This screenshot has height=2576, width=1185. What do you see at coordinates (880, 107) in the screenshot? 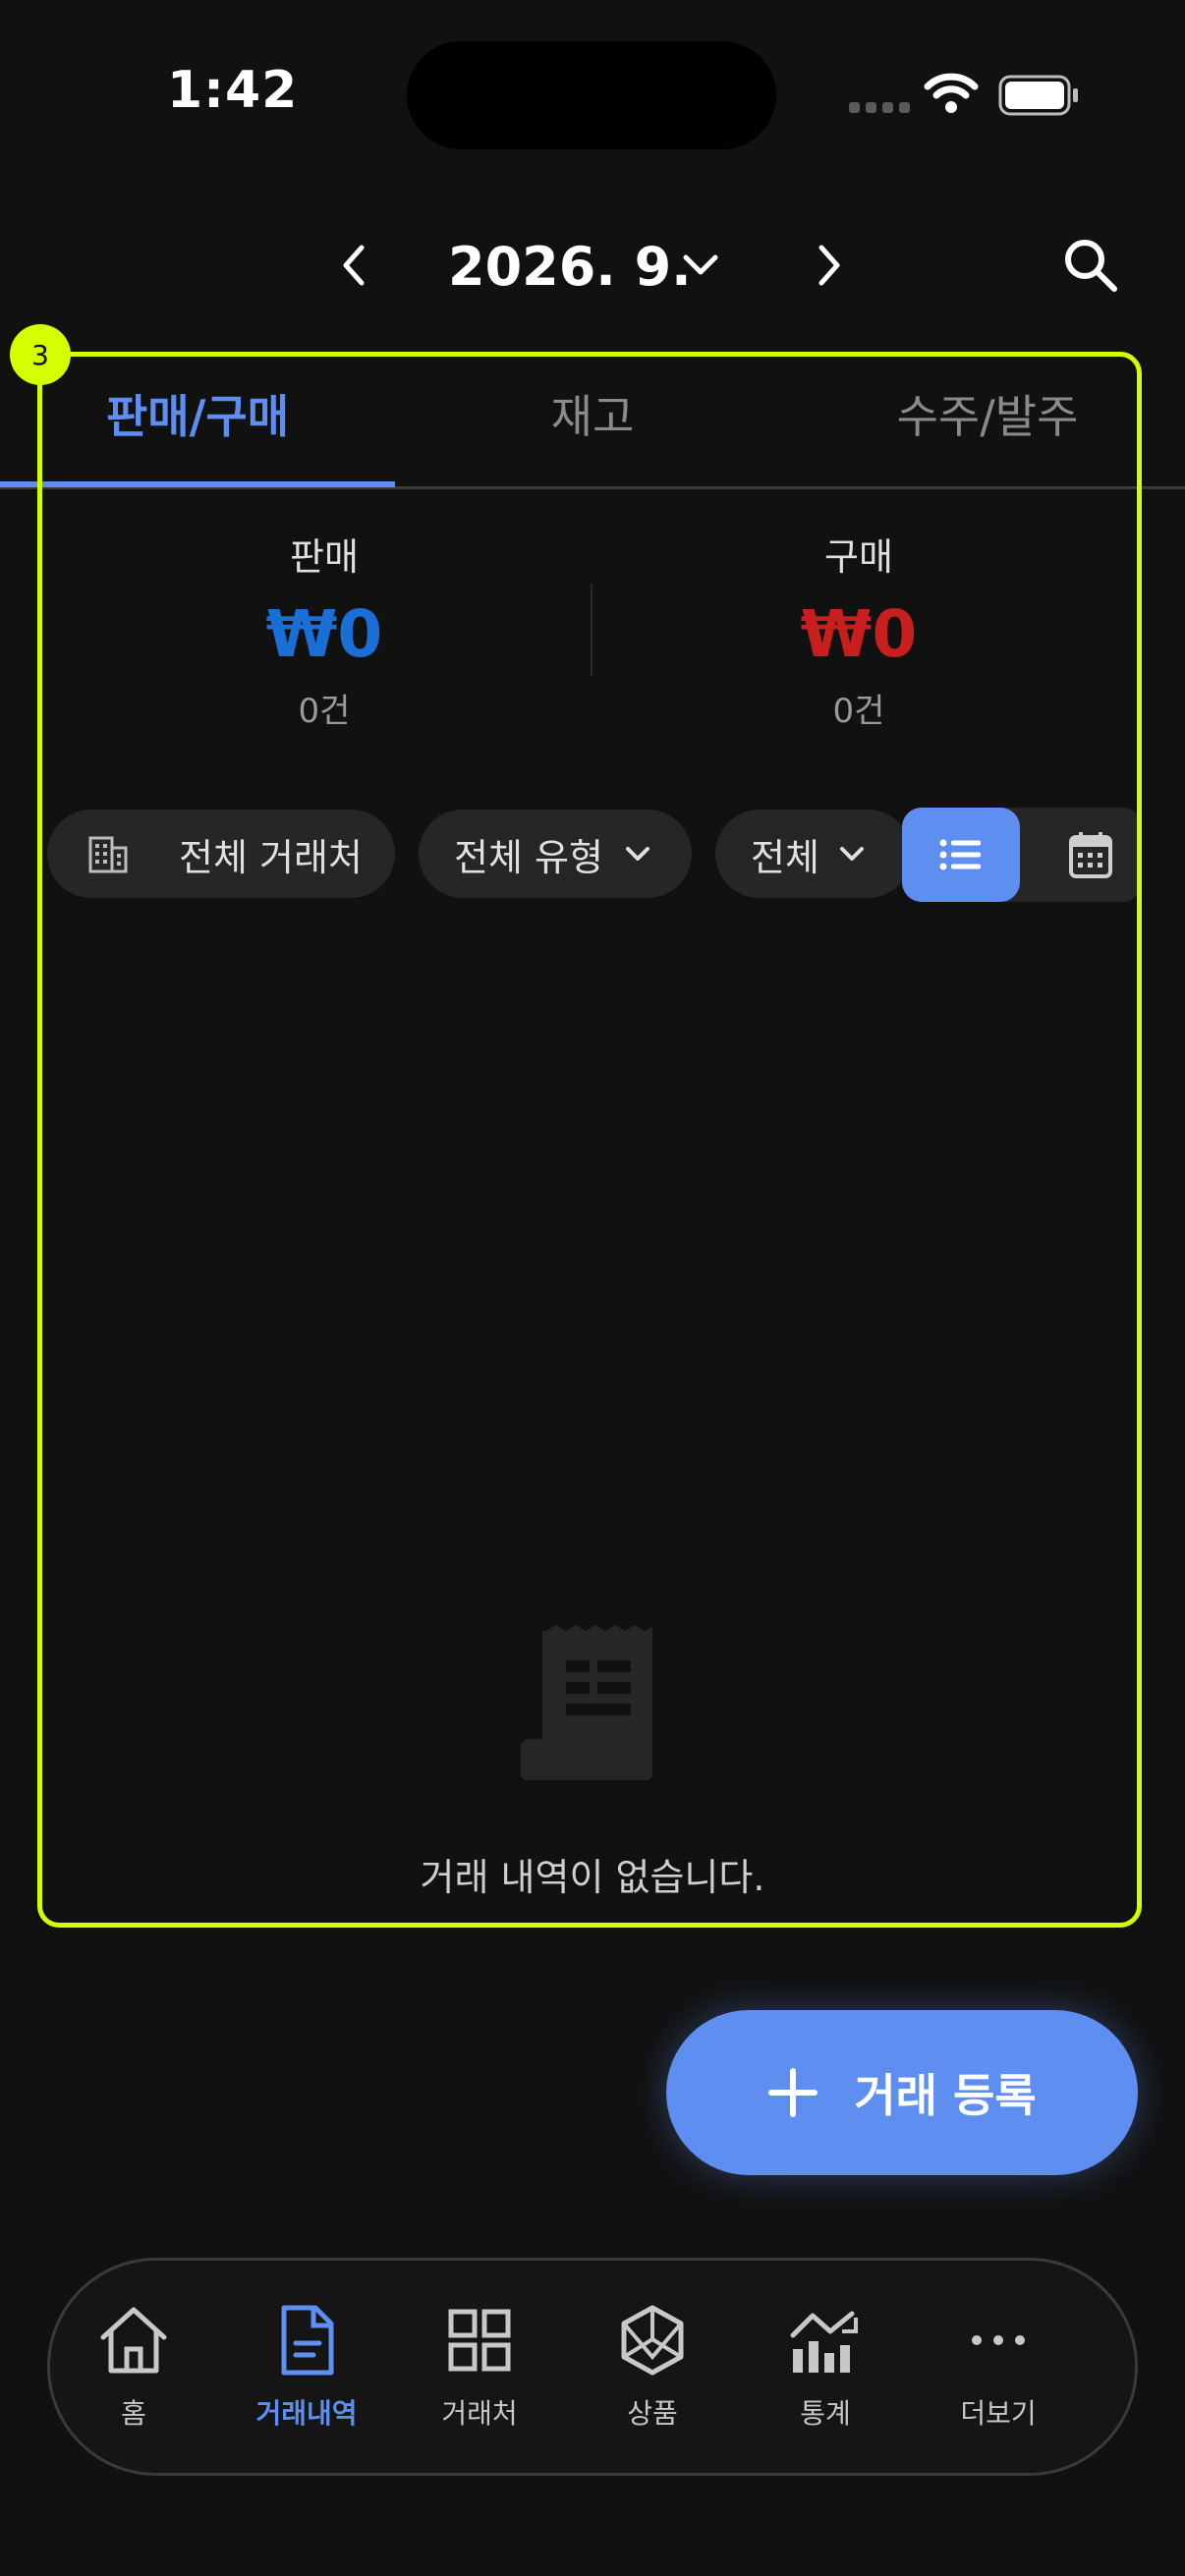
I see `cellular-signal-icon` at bounding box center [880, 107].